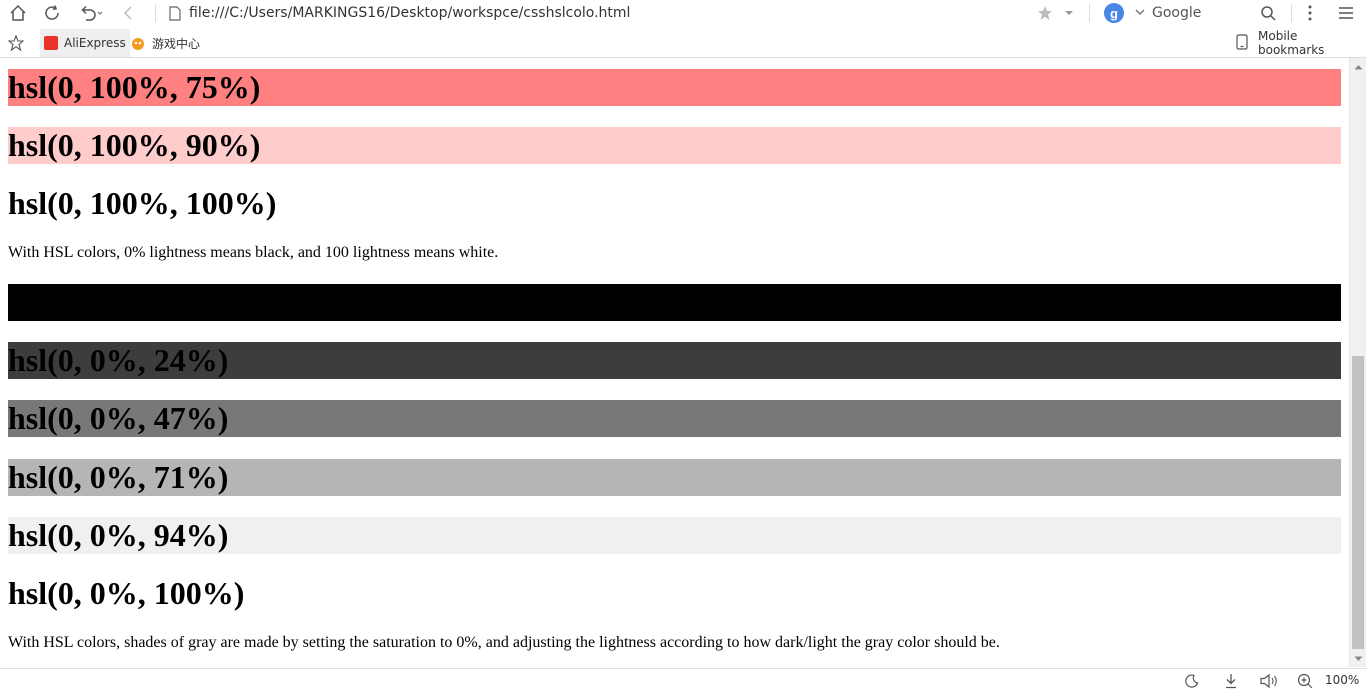  What do you see at coordinates (1114, 13) in the screenshot?
I see `search-engine-icon: g` at bounding box center [1114, 13].